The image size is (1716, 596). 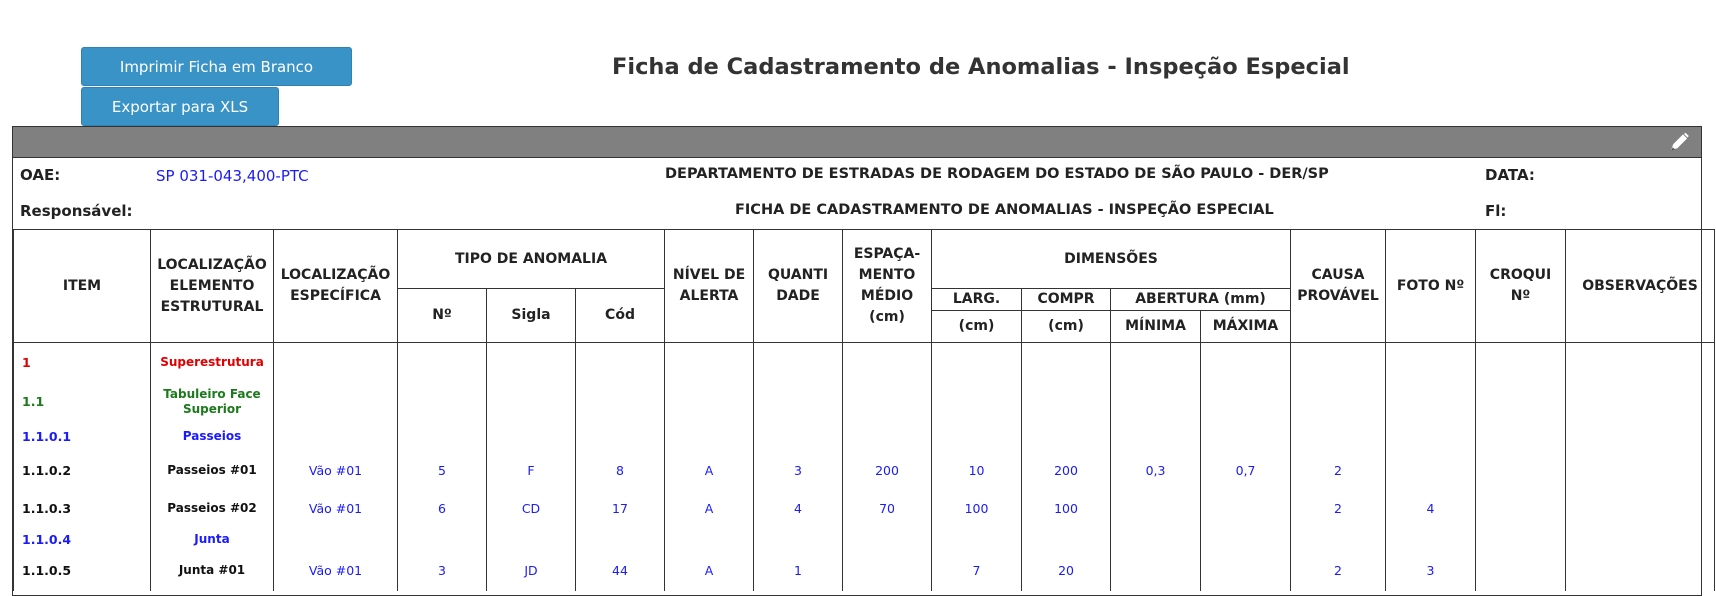 What do you see at coordinates (798, 470) in the screenshot?
I see `cell-quantidade: 3` at bounding box center [798, 470].